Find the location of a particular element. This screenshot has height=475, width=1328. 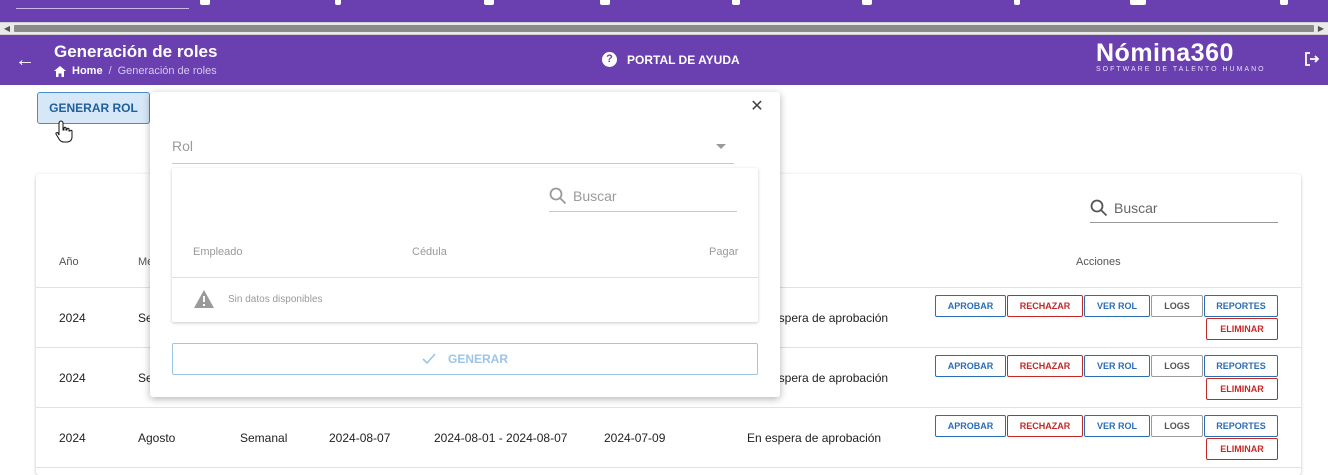

rol-select: Rol is located at coordinates (453, 148).